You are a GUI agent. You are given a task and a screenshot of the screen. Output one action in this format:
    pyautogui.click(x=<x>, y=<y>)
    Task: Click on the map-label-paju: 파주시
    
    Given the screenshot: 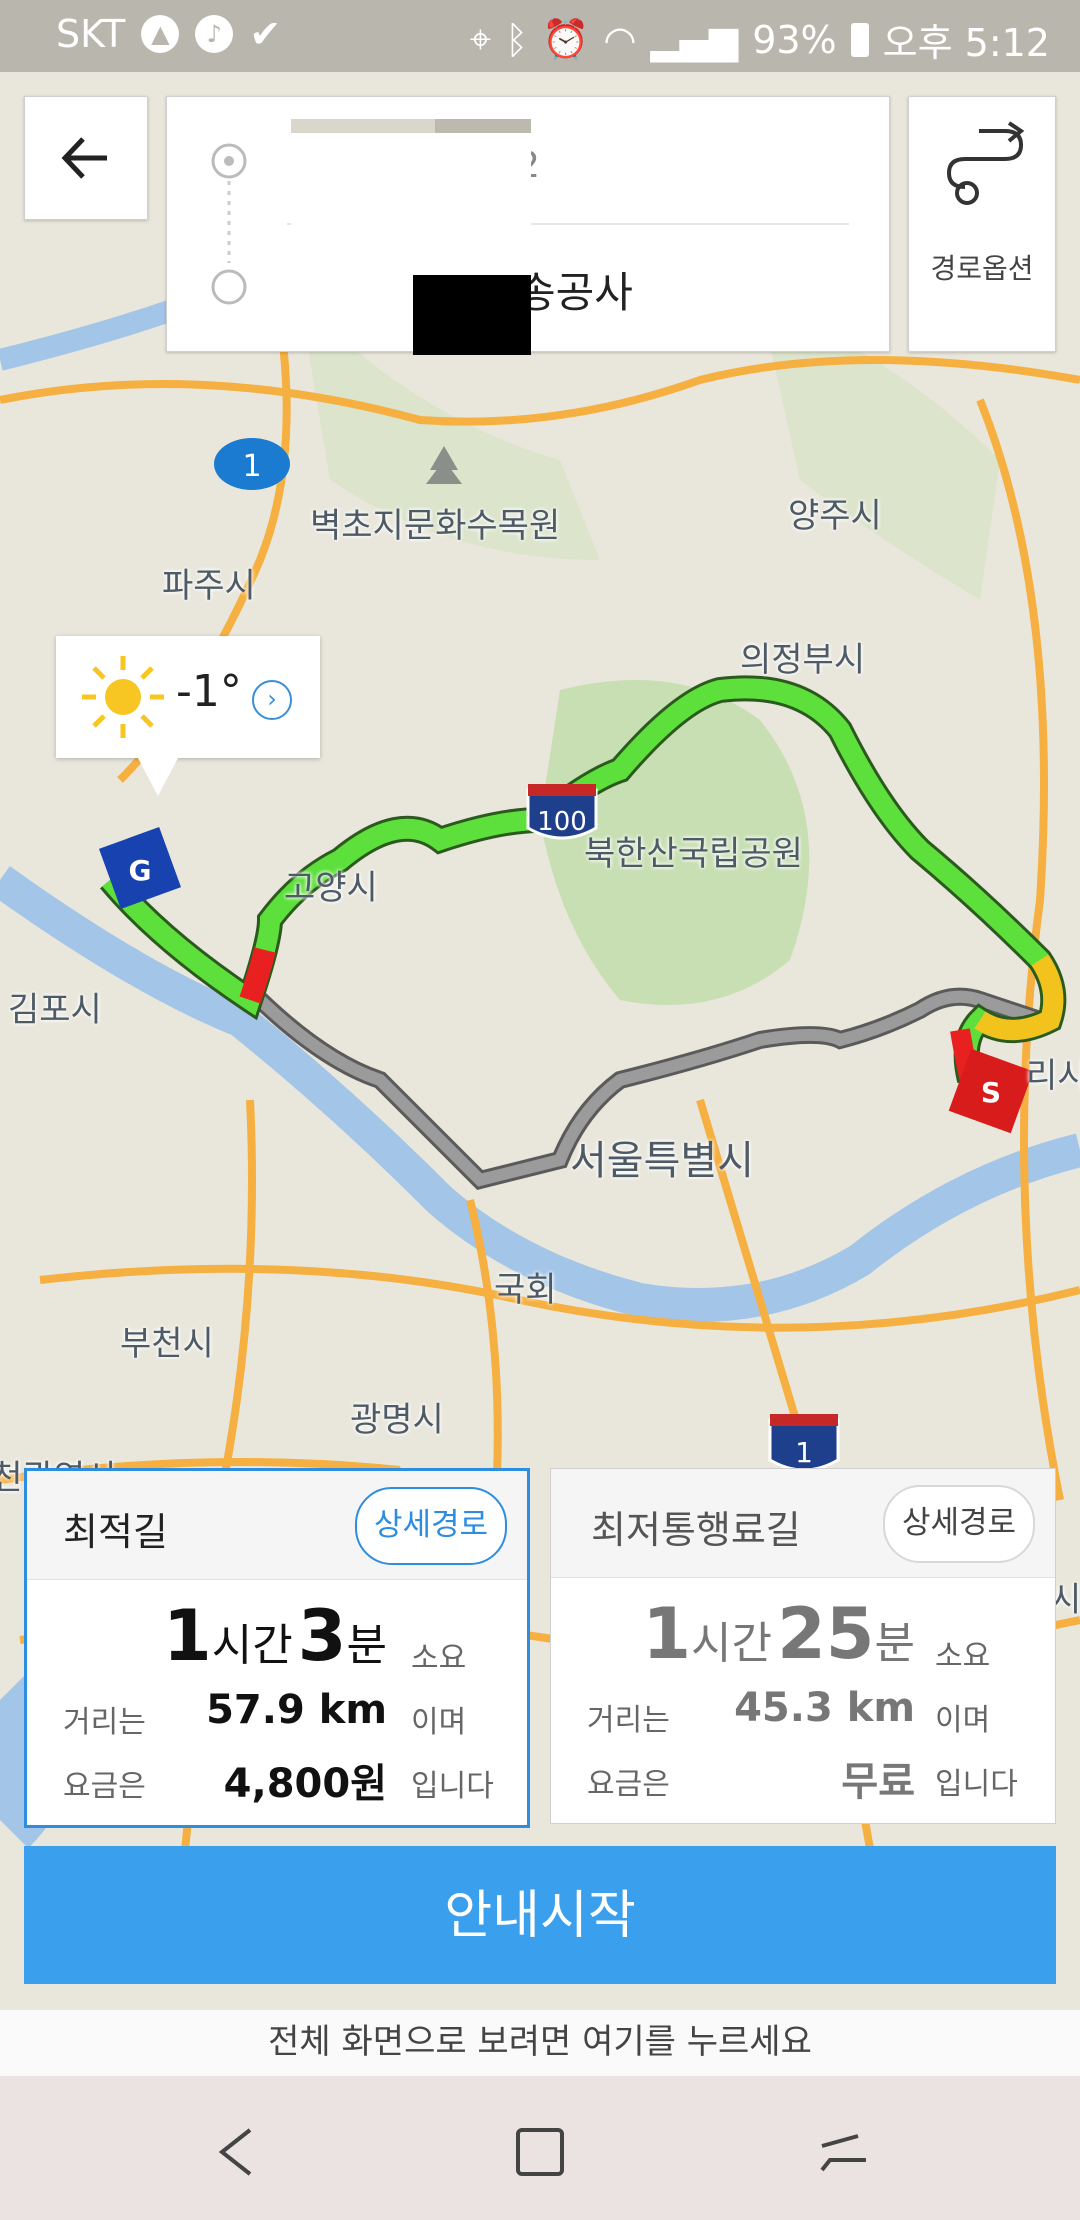 What is the action you would take?
    pyautogui.click(x=209, y=586)
    